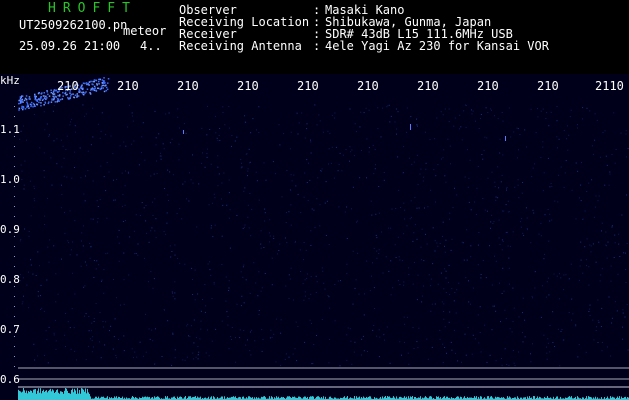 This screenshot has width=629, height=400. I want to click on y-tick-label: 0.7, so click(10, 329).